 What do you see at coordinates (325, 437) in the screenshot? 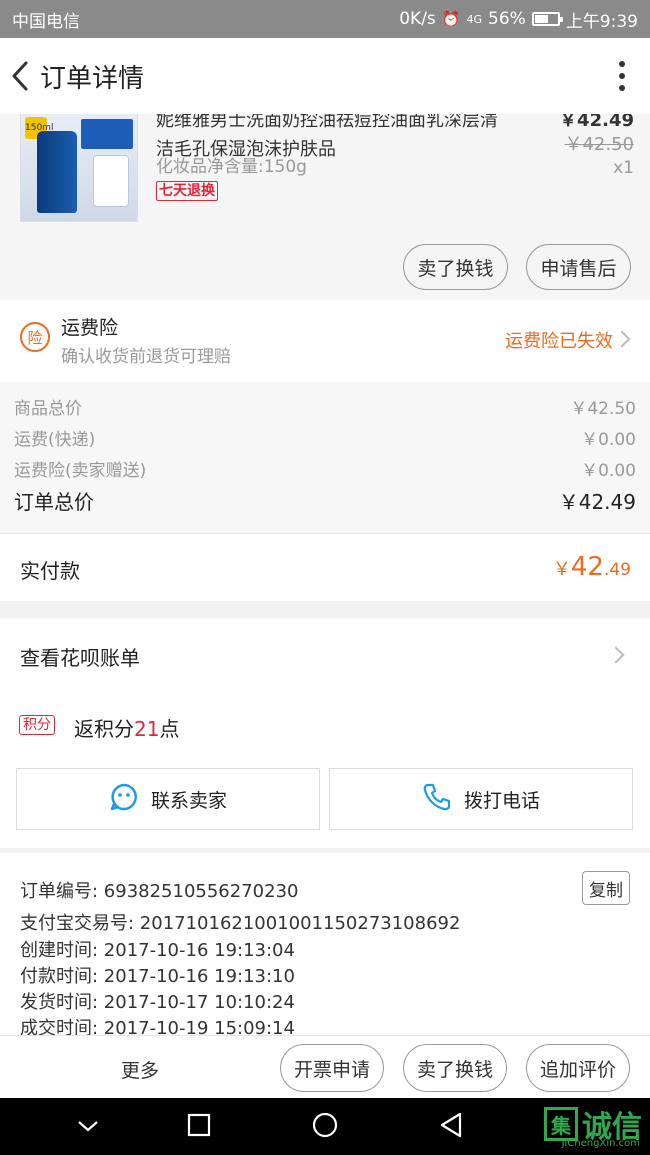
I see `price-row: 运费(快递) ￥0.00` at bounding box center [325, 437].